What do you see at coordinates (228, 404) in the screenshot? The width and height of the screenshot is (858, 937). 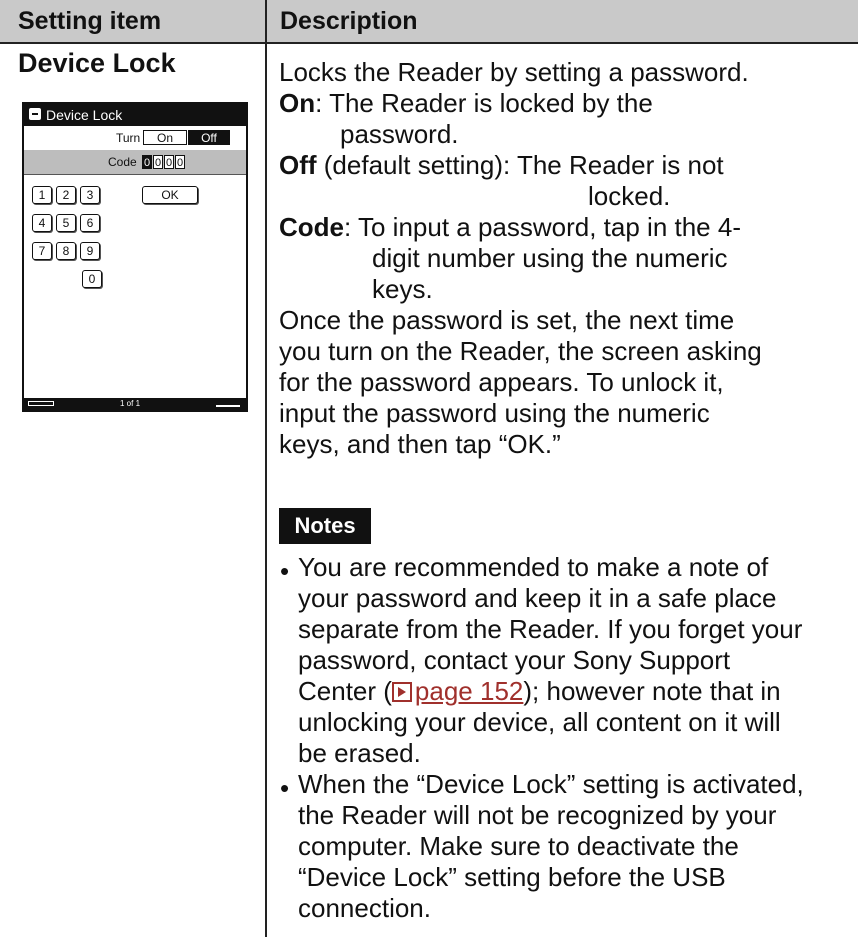 I see `volume-icon` at bounding box center [228, 404].